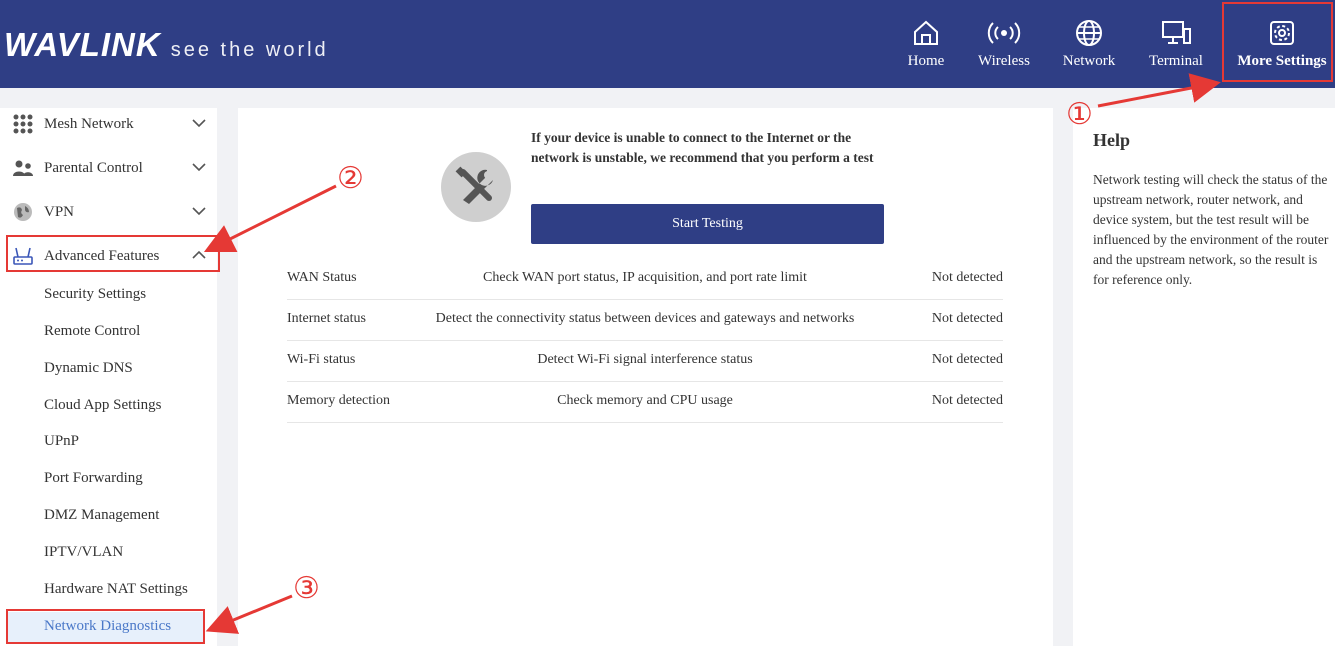 This screenshot has width=1335, height=646. I want to click on chevron-up-icon, so click(199, 257).